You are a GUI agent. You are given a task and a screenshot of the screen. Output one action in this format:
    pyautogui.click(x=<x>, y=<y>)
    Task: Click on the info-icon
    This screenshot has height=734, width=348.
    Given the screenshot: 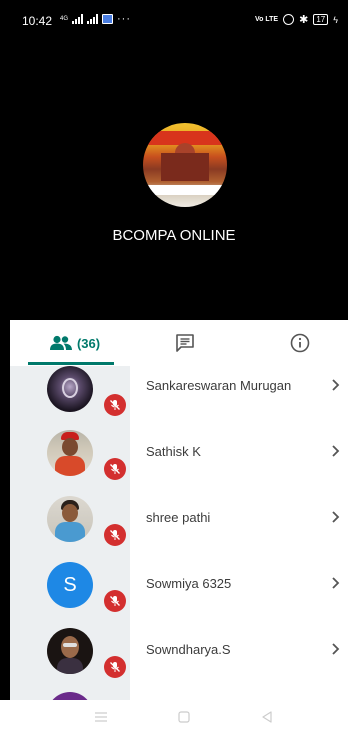 What is the action you would take?
    pyautogui.click(x=300, y=343)
    